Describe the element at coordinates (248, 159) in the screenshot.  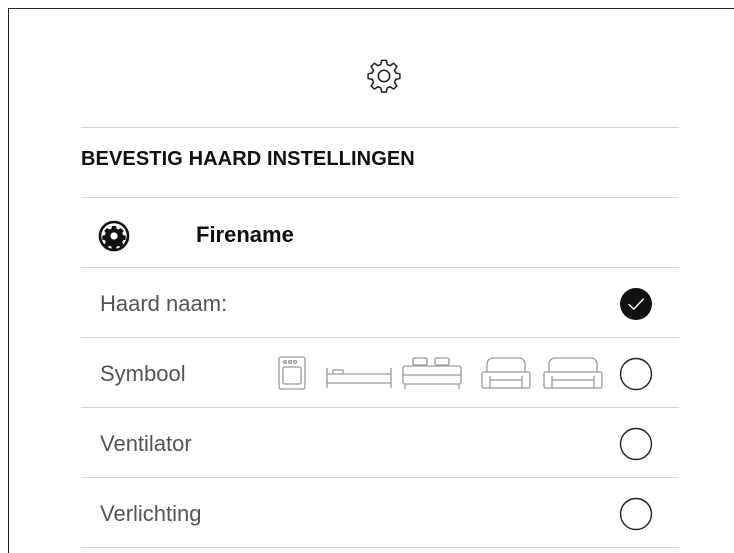
I see `section-title: BEVESTIG HAARD INSTELLINGEN` at that location.